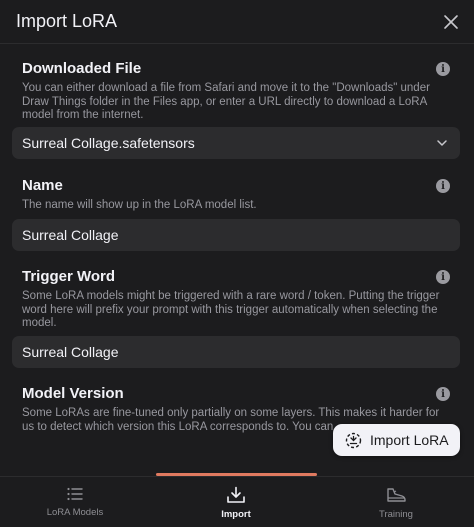 The image size is (474, 527). I want to click on close-icon, so click(451, 22).